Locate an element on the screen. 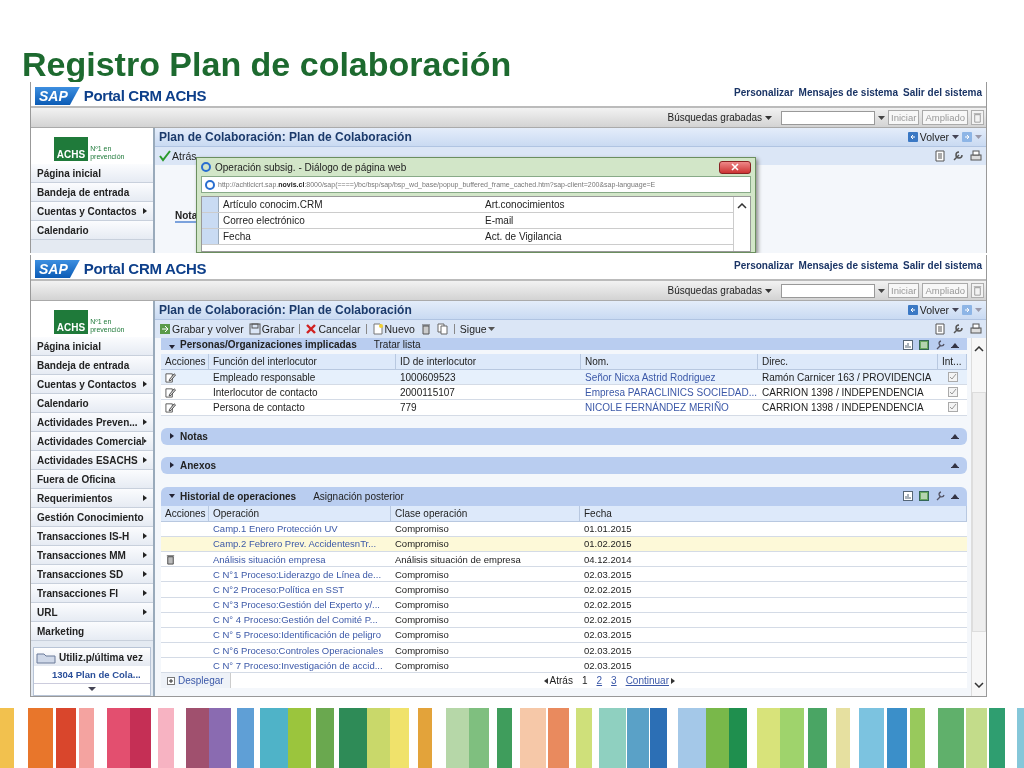  section-title: Historial de operaciones is located at coordinates (238, 496).